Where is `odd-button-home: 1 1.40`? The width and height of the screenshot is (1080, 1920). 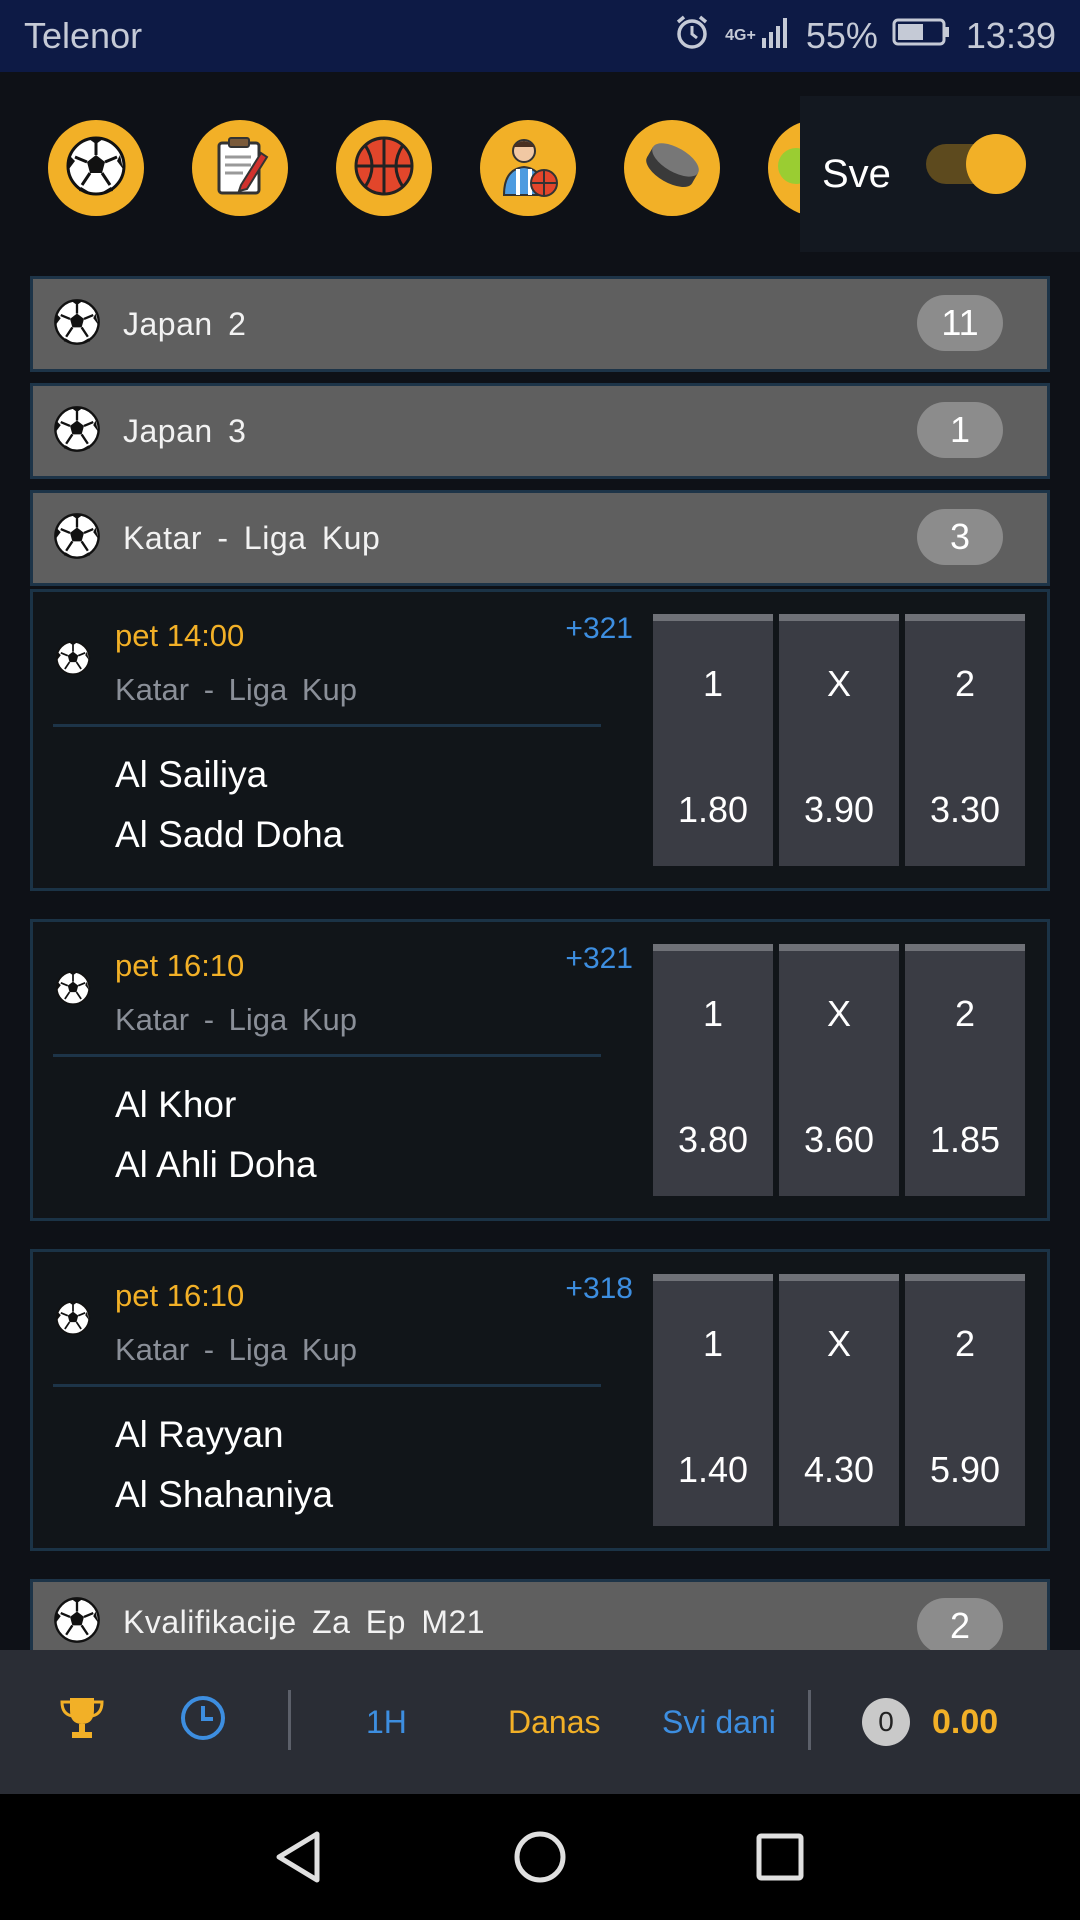 odd-button-home: 1 1.40 is located at coordinates (713, 1400).